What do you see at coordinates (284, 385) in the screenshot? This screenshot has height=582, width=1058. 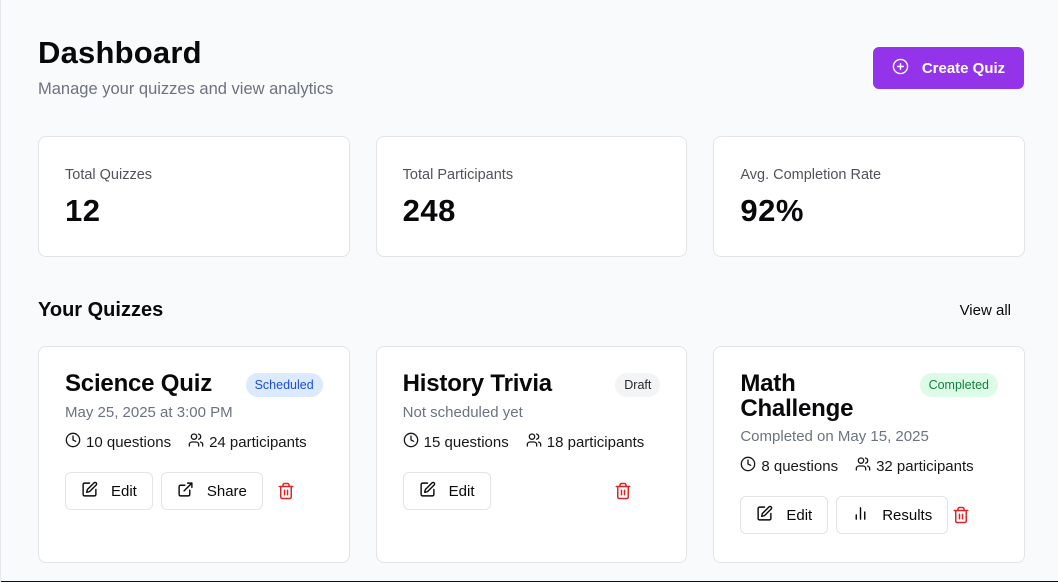 I see `status-badge: Scheduled` at bounding box center [284, 385].